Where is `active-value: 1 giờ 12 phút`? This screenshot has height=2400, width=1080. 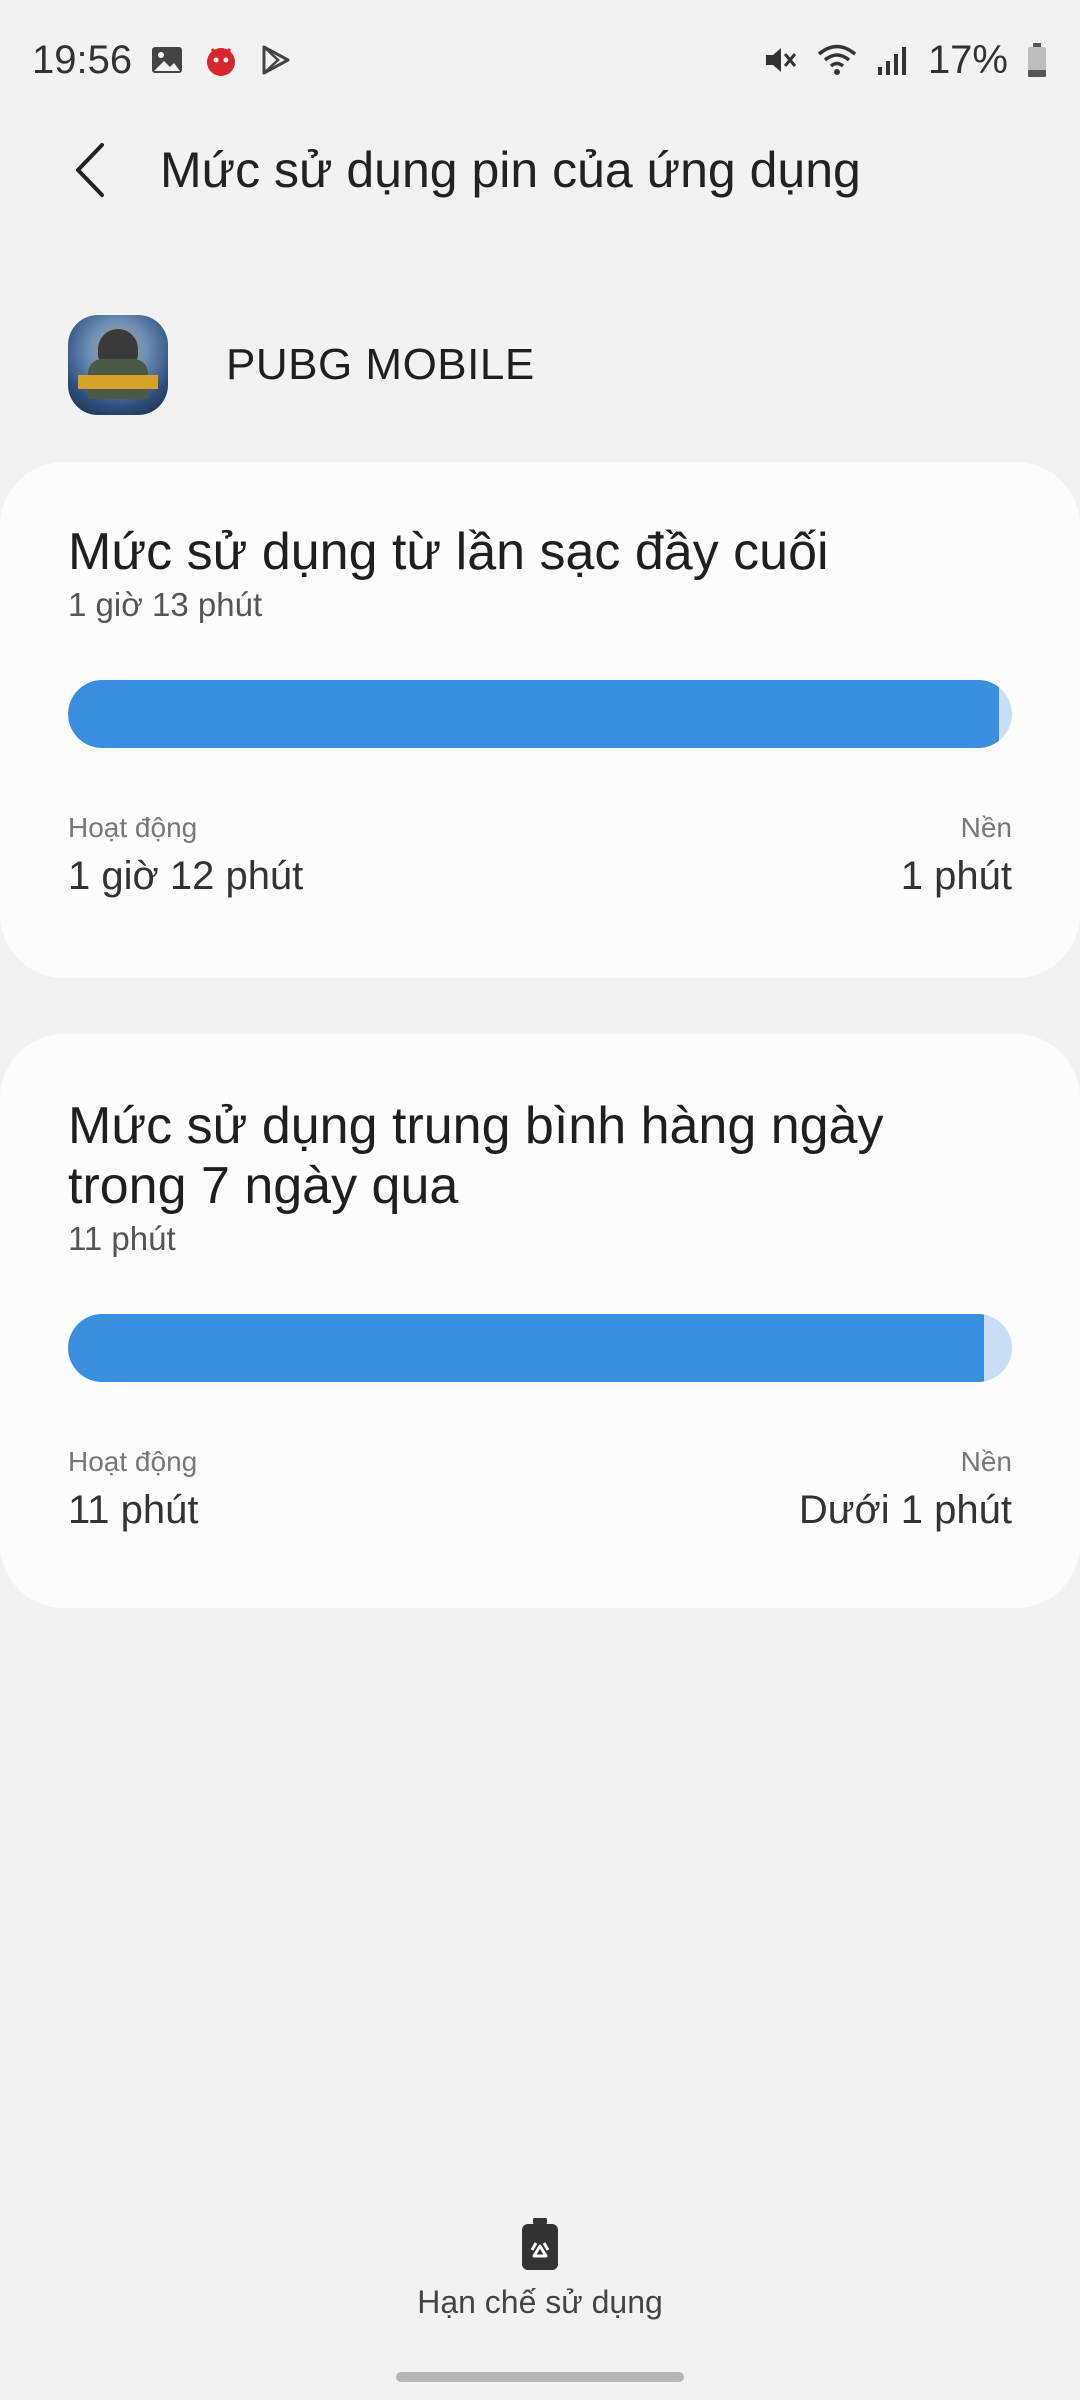
active-value: 1 giờ 12 phút is located at coordinates (186, 876).